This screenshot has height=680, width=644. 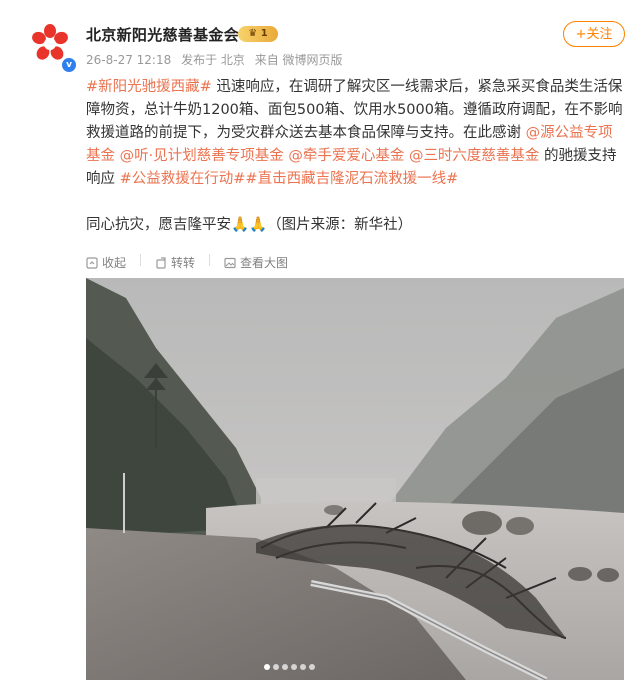 I want to click on view-large-button: 查看大图, so click(x=256, y=262).